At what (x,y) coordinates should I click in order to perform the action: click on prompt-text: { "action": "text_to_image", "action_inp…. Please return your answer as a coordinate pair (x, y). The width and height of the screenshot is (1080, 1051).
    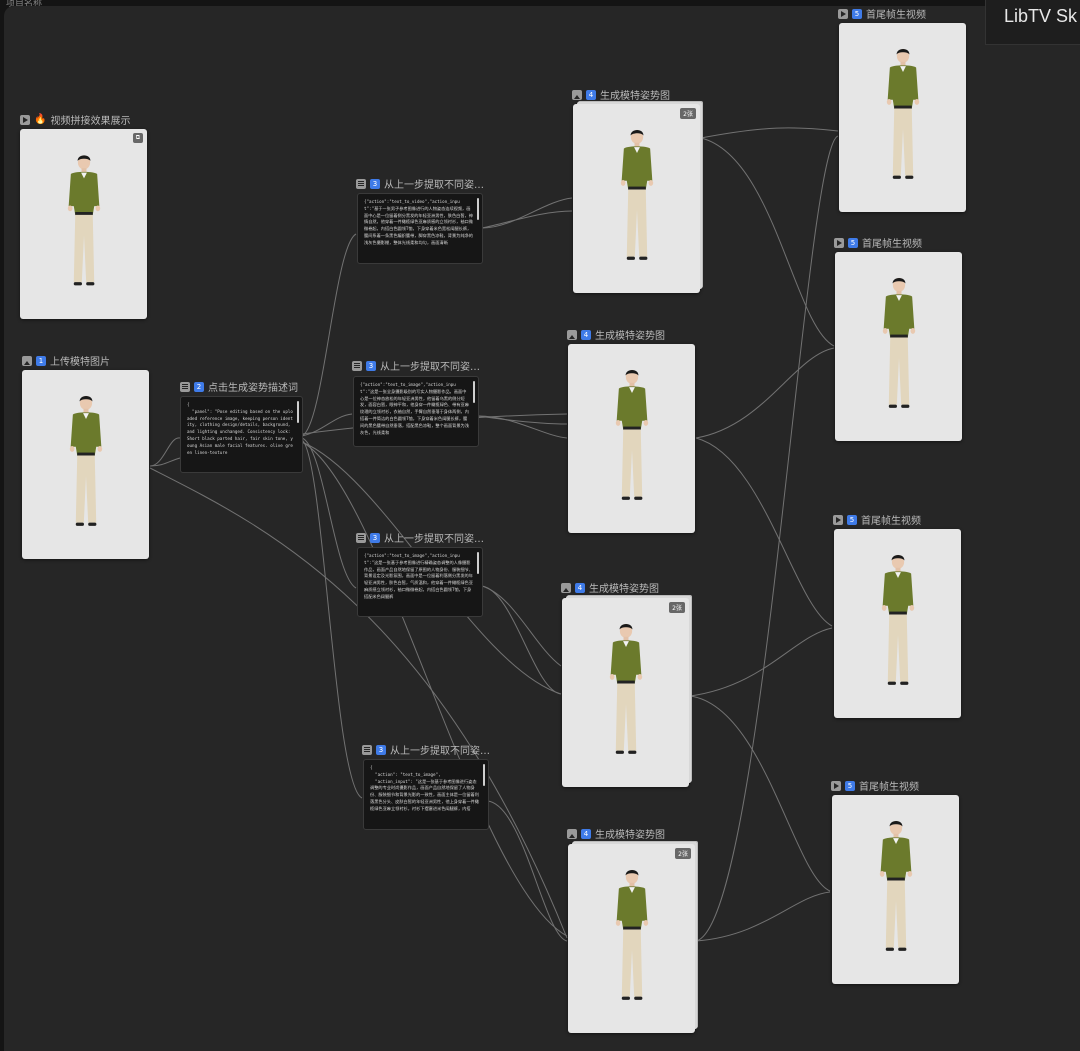
    Looking at the image, I should click on (424, 788).